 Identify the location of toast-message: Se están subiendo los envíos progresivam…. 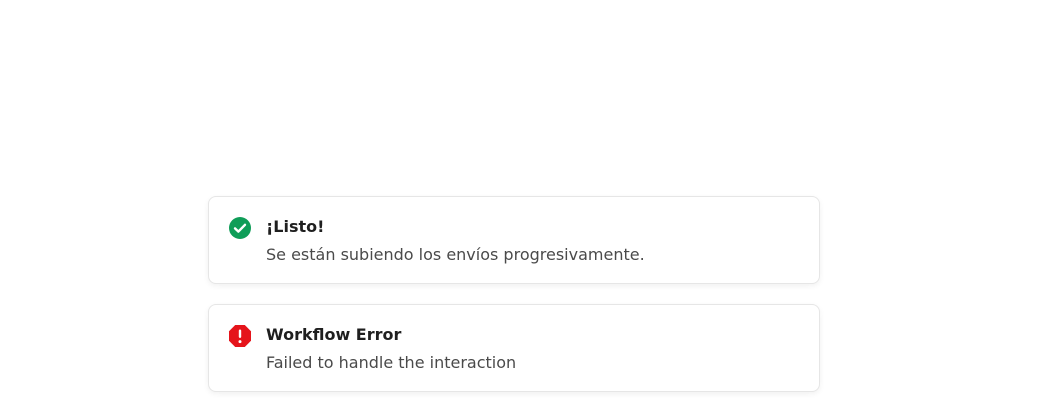
(455, 254).